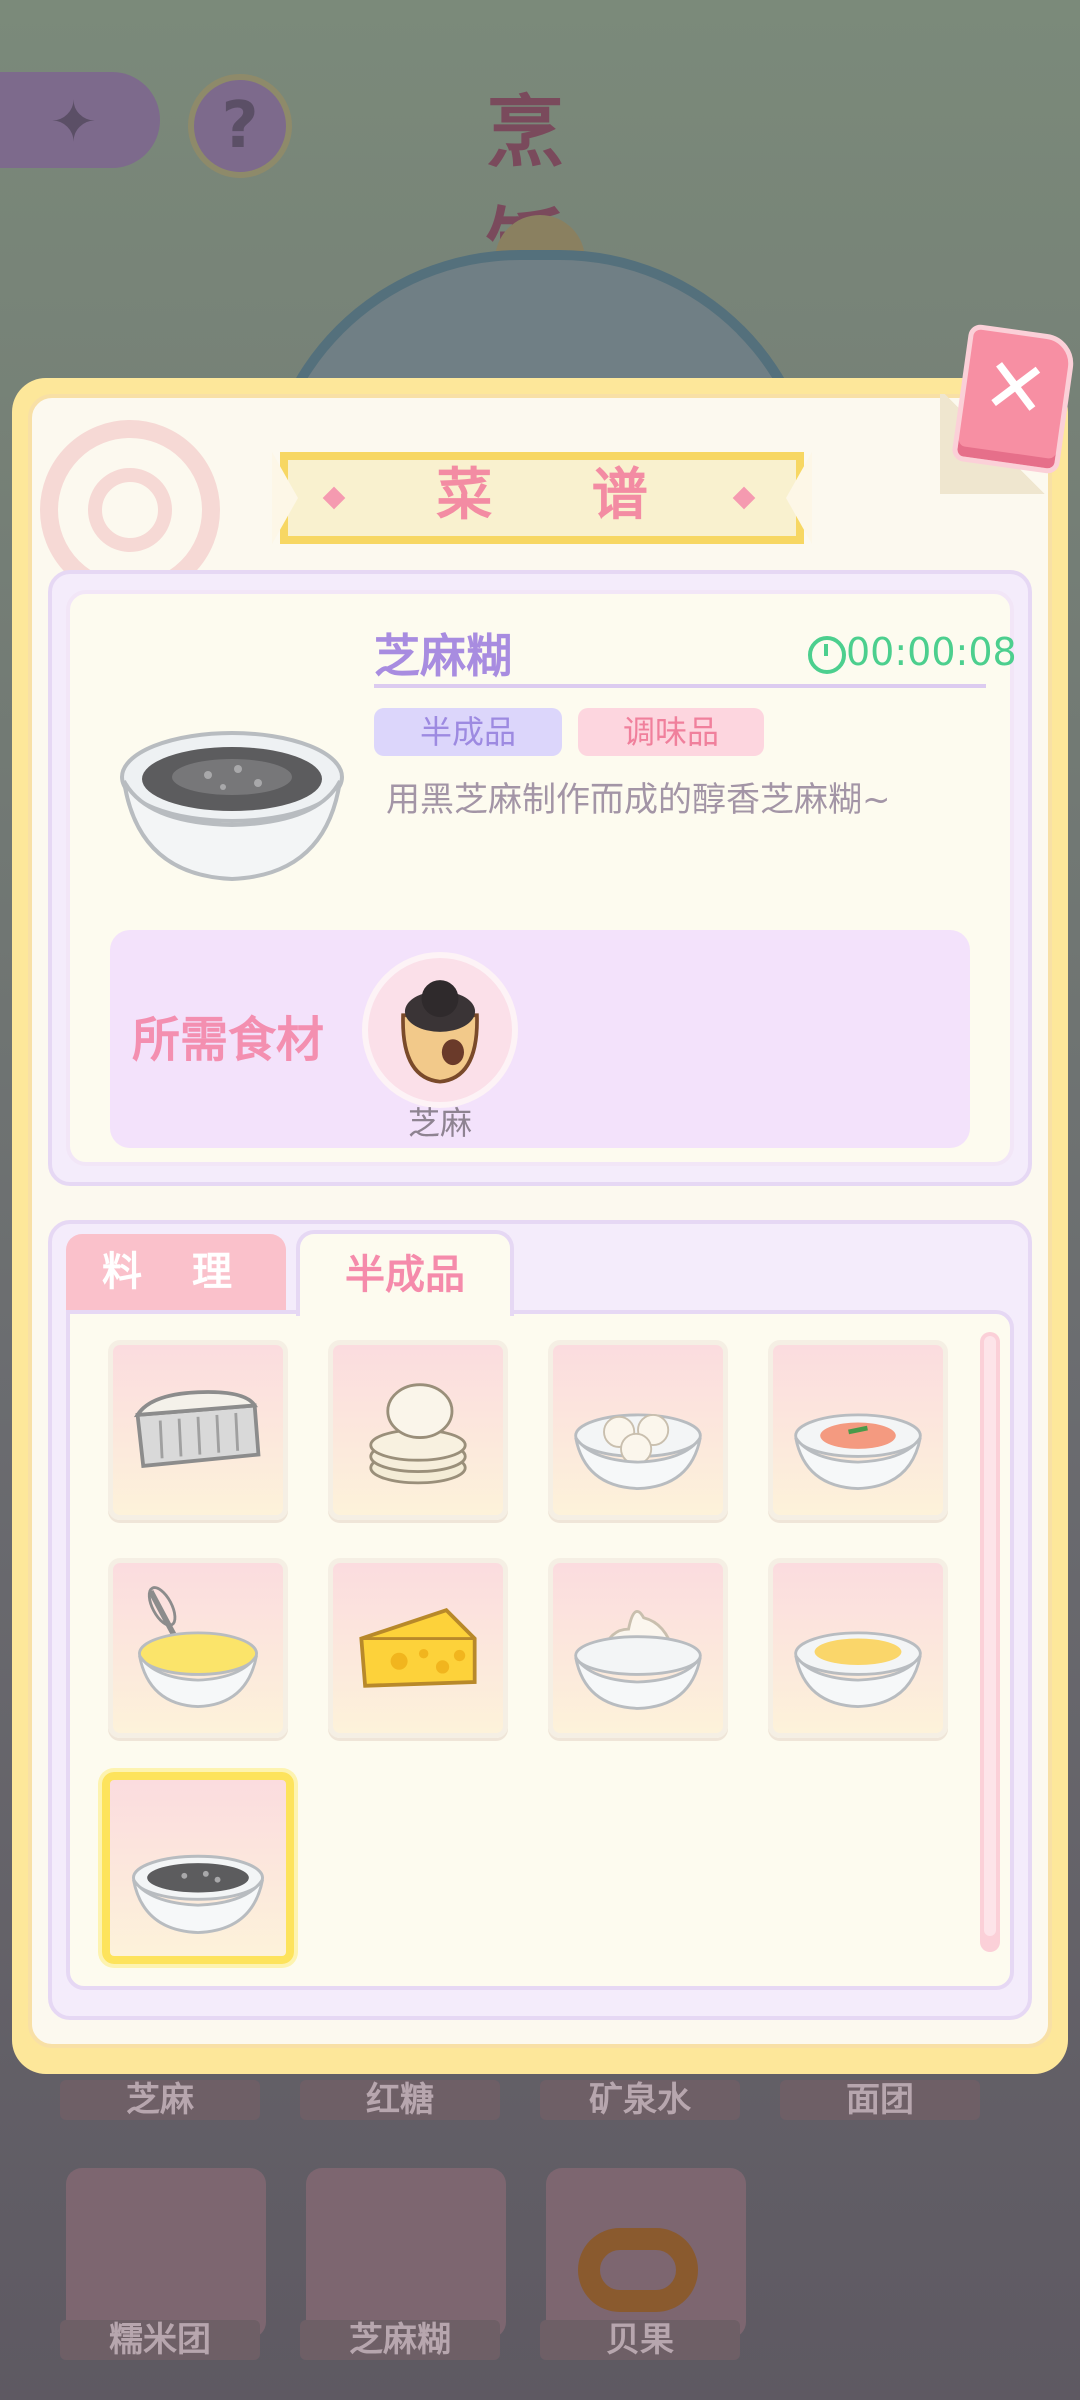 The image size is (1080, 2400). I want to click on tab-semi-finished: 半成品, so click(405, 1273).